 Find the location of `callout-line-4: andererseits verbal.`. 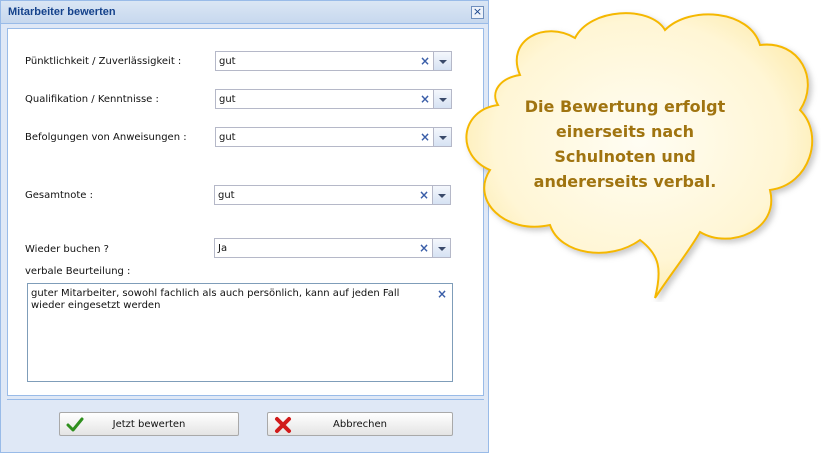

callout-line-4: andererseits verbal. is located at coordinates (625, 181).